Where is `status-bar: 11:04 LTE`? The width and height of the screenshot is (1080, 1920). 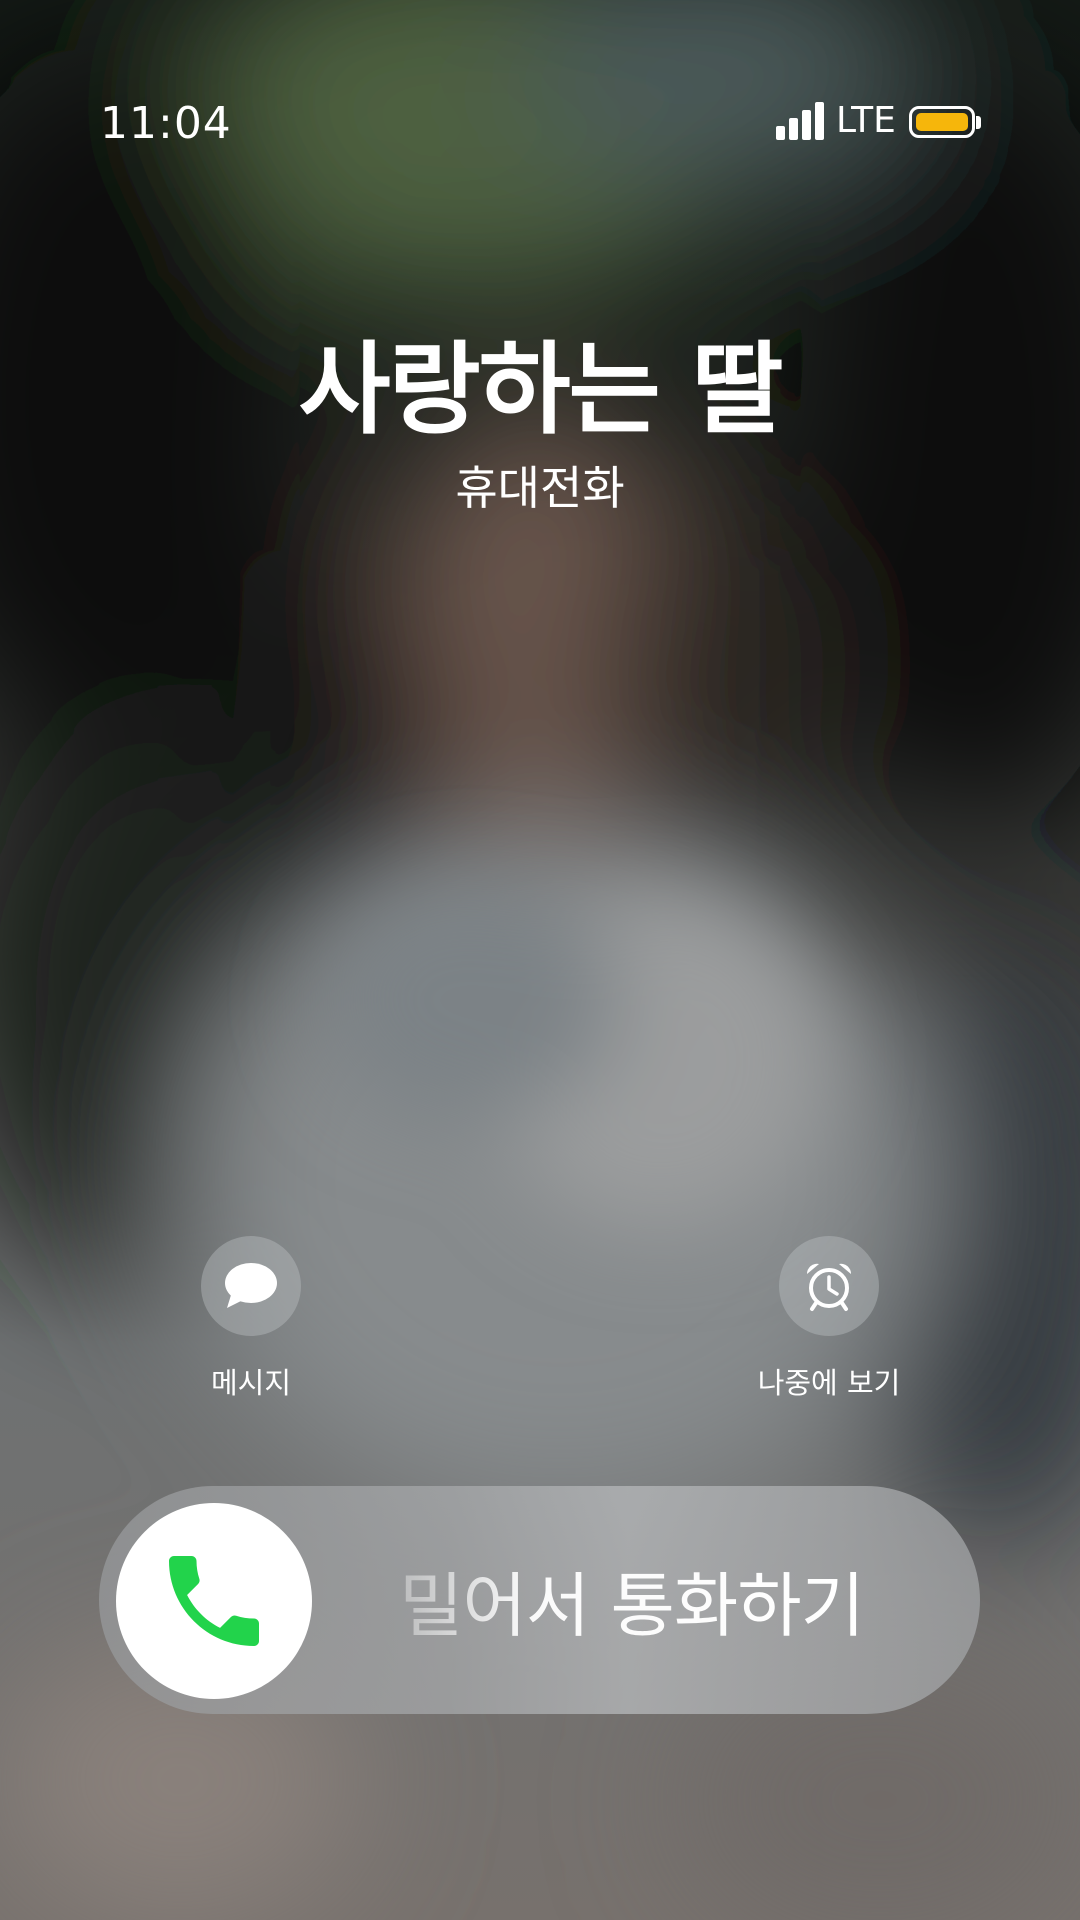 status-bar: 11:04 LTE is located at coordinates (540, 125).